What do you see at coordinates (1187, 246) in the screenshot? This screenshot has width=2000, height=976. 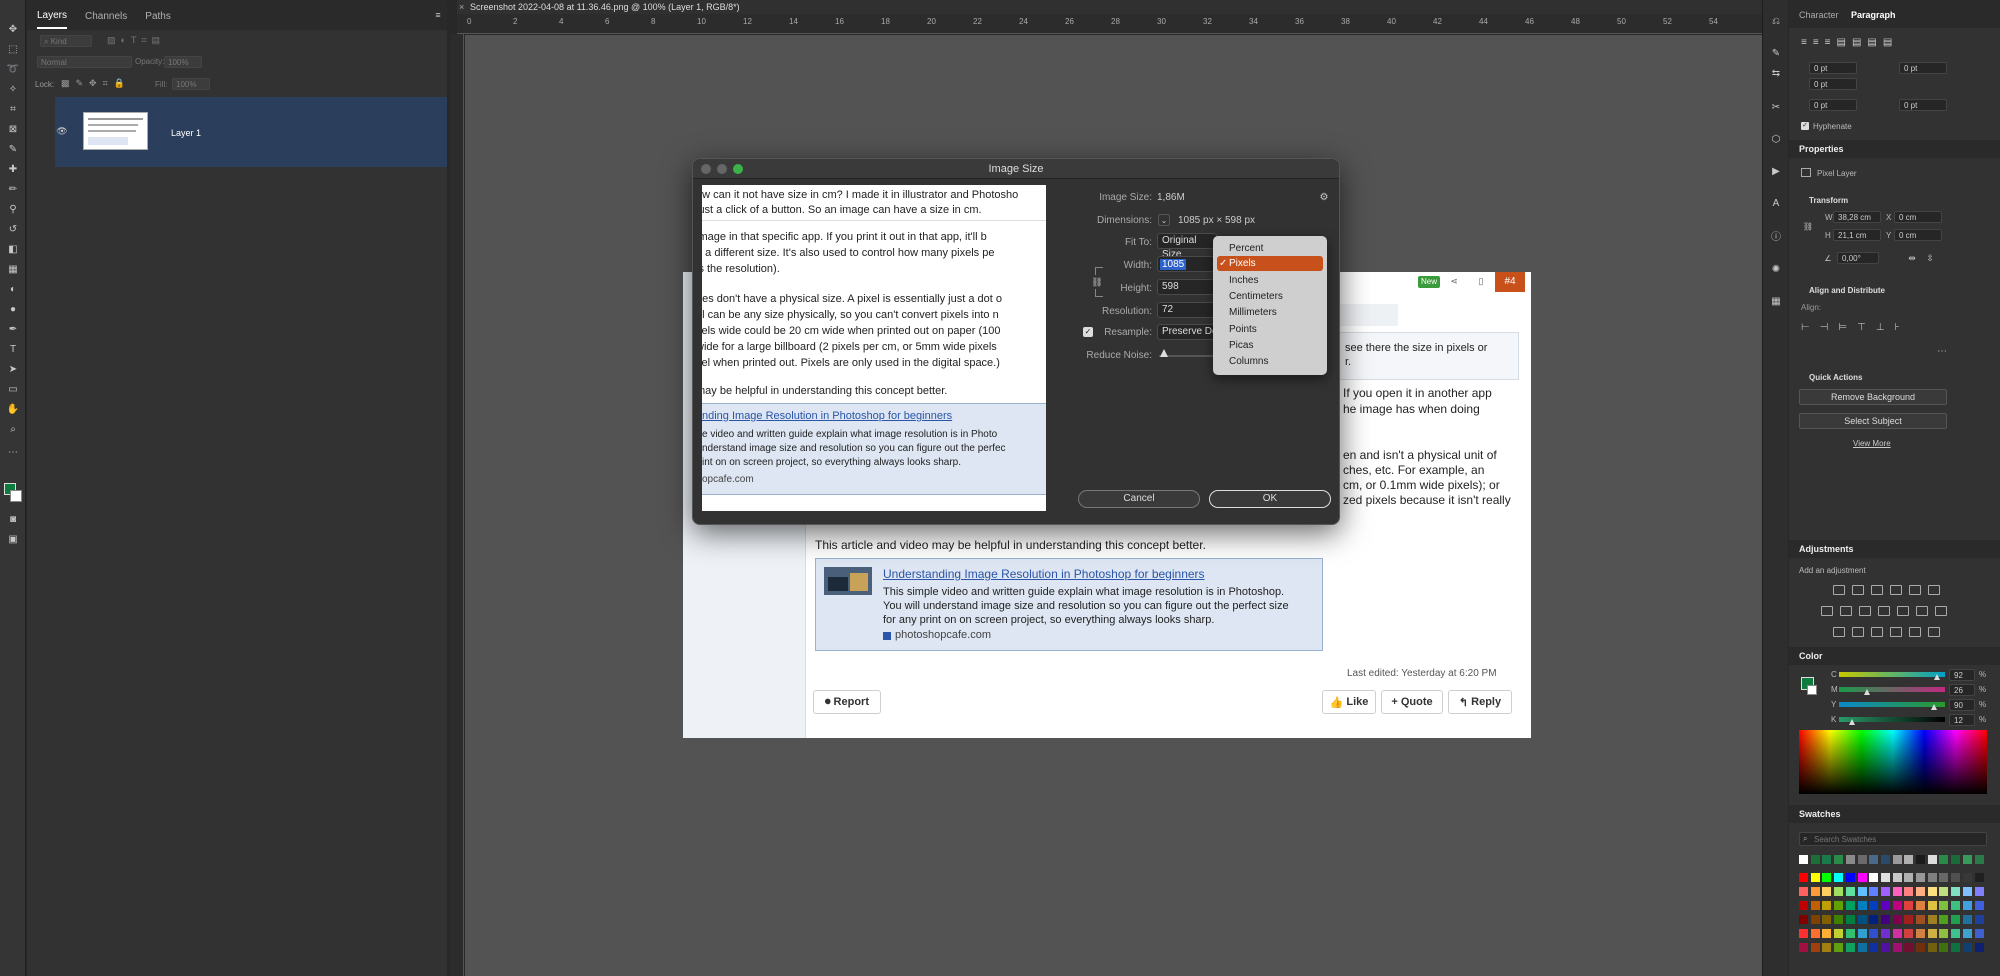 I see `fit-to-select: Original Size` at bounding box center [1187, 246].